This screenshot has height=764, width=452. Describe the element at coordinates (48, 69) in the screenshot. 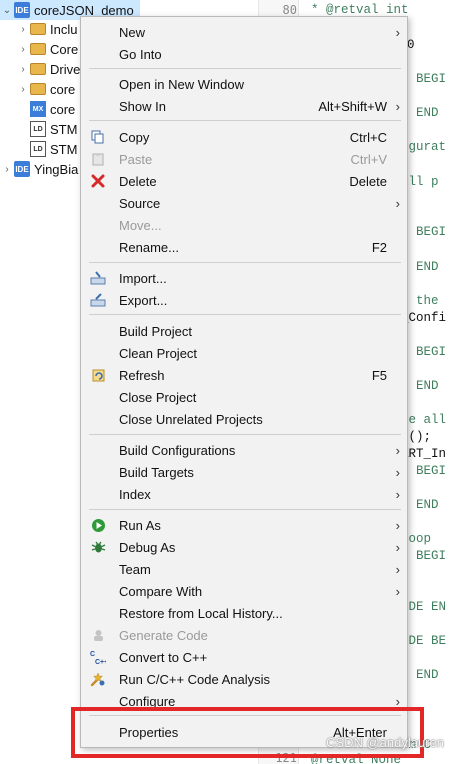

I see `tree-item-drivers-folder: › Drive` at that location.